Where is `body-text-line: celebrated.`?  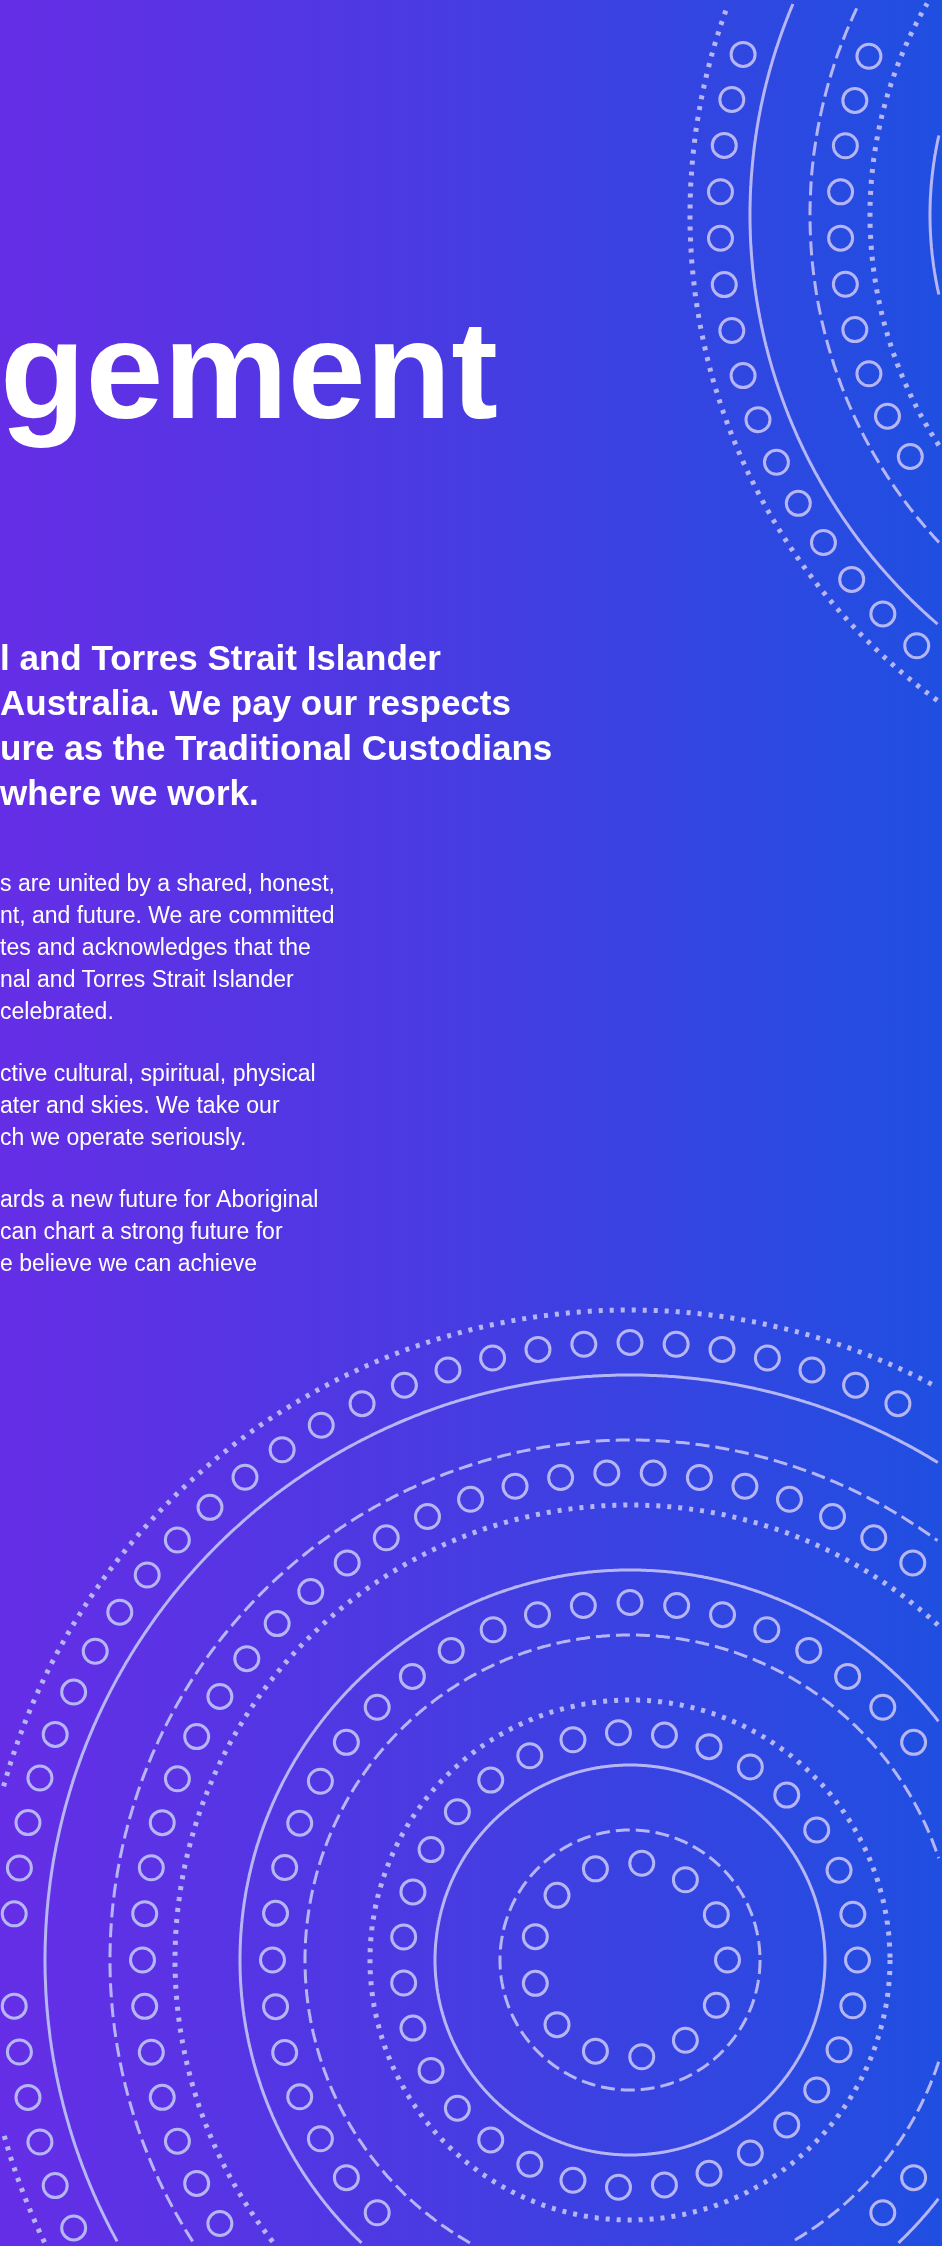 body-text-line: celebrated. is located at coordinates (57, 1011).